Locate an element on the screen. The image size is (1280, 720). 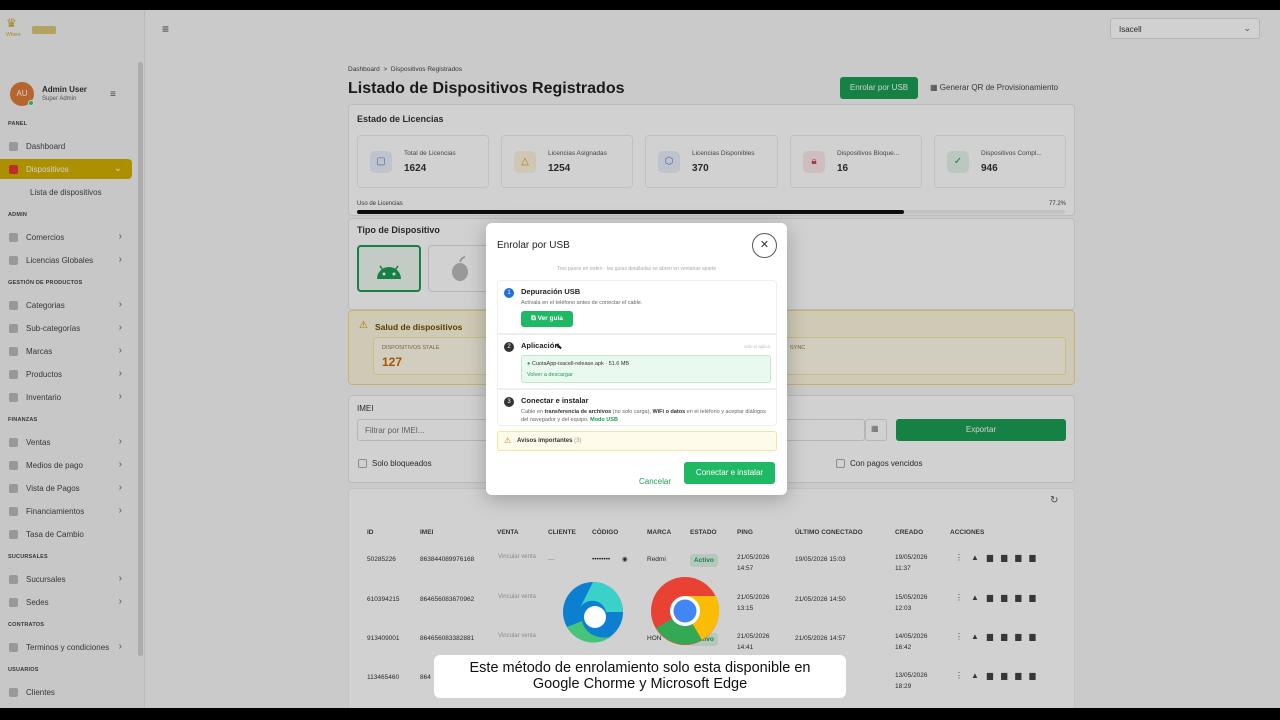
step-title: Conectar e instalar is located at coordinates (555, 400).